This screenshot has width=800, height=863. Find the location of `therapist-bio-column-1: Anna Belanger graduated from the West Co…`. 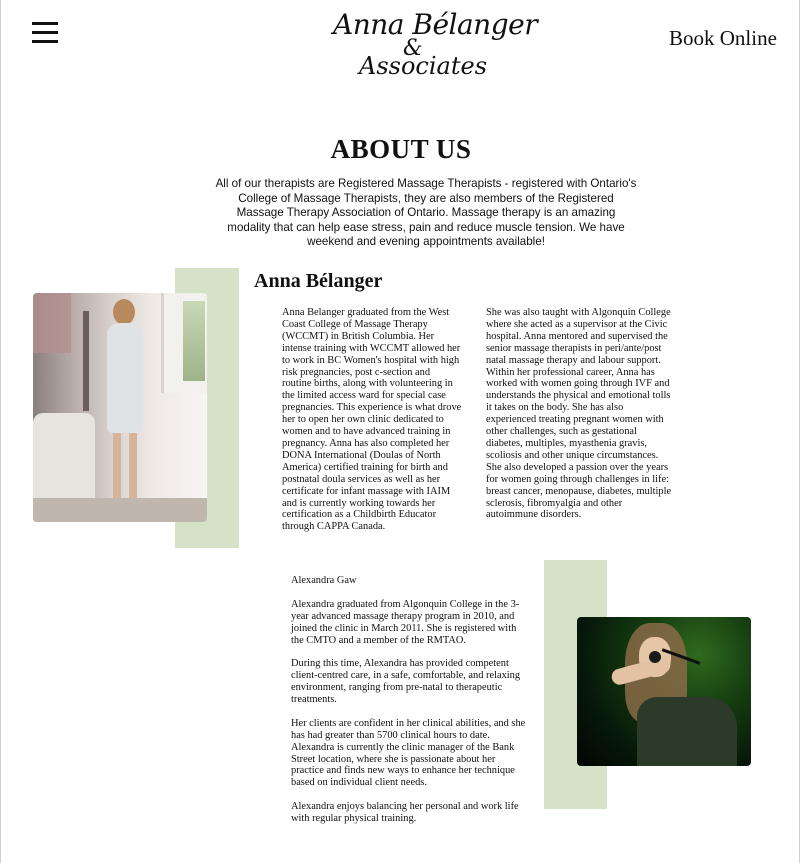

therapist-bio-column-1: Anna Belanger graduated from the West Co… is located at coordinates (372, 420).